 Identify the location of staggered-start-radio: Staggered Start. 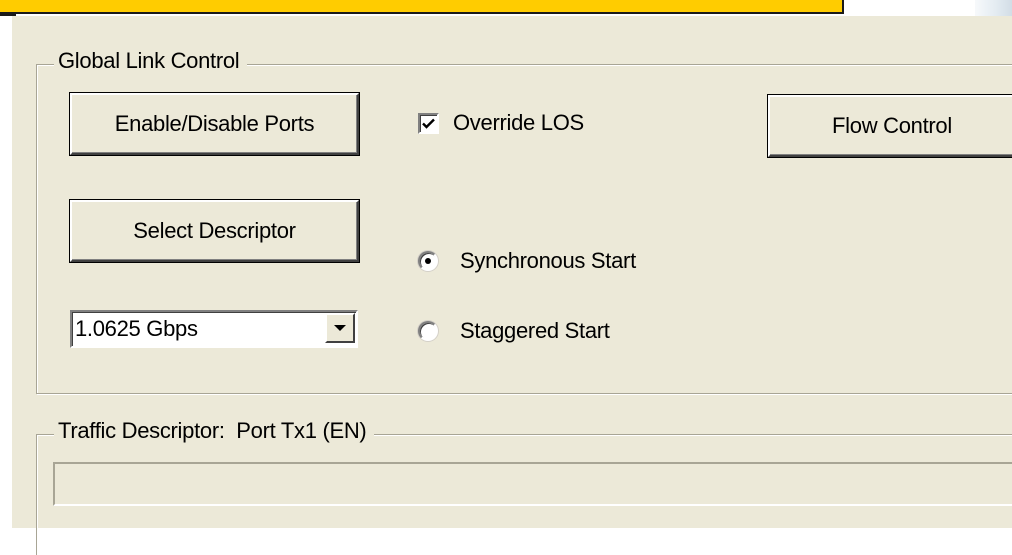
(514, 331).